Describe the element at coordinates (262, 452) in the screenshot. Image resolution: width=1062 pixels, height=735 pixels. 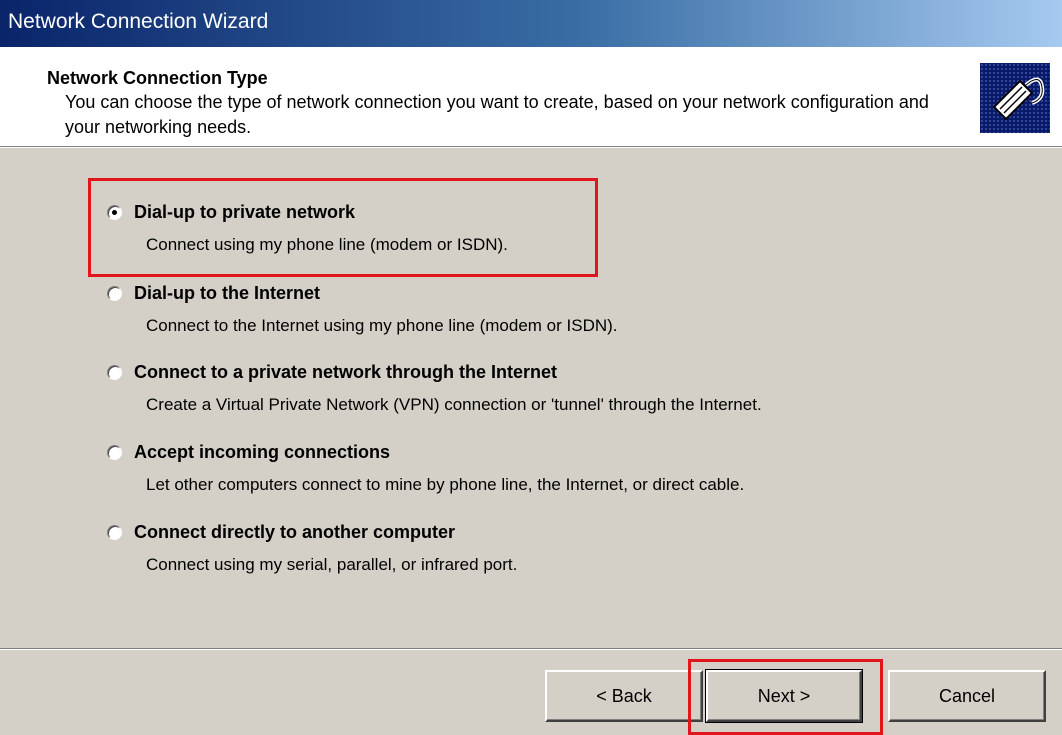
I see `option-label: Accept incoming connections` at that location.